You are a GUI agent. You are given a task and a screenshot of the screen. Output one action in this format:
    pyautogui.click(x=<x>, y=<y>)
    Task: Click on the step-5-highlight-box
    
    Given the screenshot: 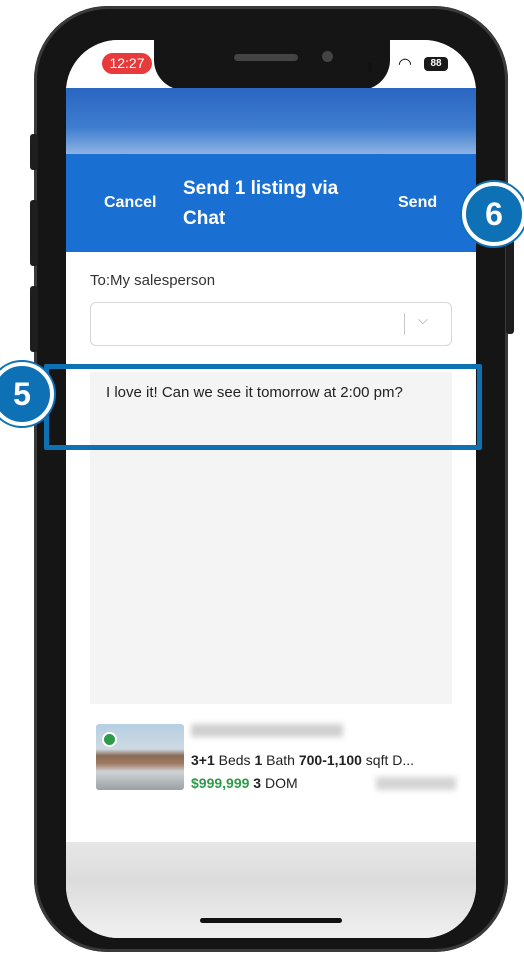 What is the action you would take?
    pyautogui.click(x=263, y=407)
    